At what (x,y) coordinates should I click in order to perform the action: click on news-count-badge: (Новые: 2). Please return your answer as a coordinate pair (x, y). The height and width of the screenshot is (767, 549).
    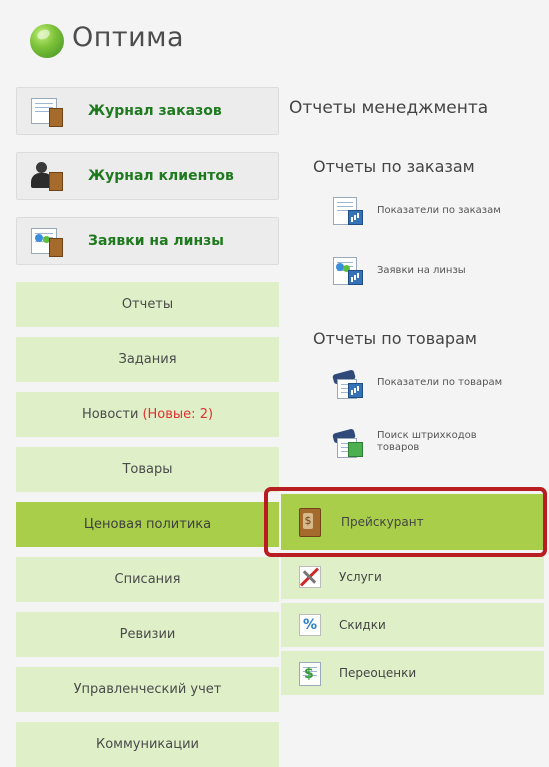
    Looking at the image, I should click on (178, 414).